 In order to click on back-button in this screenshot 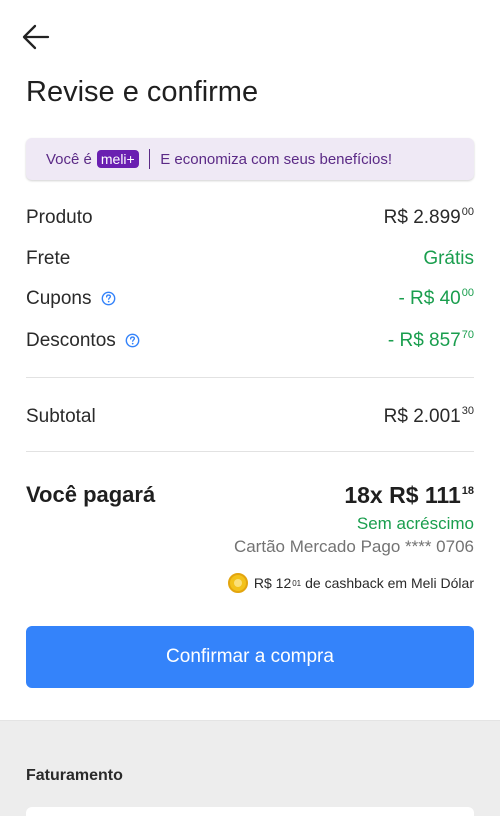, I will do `click(36, 37)`.